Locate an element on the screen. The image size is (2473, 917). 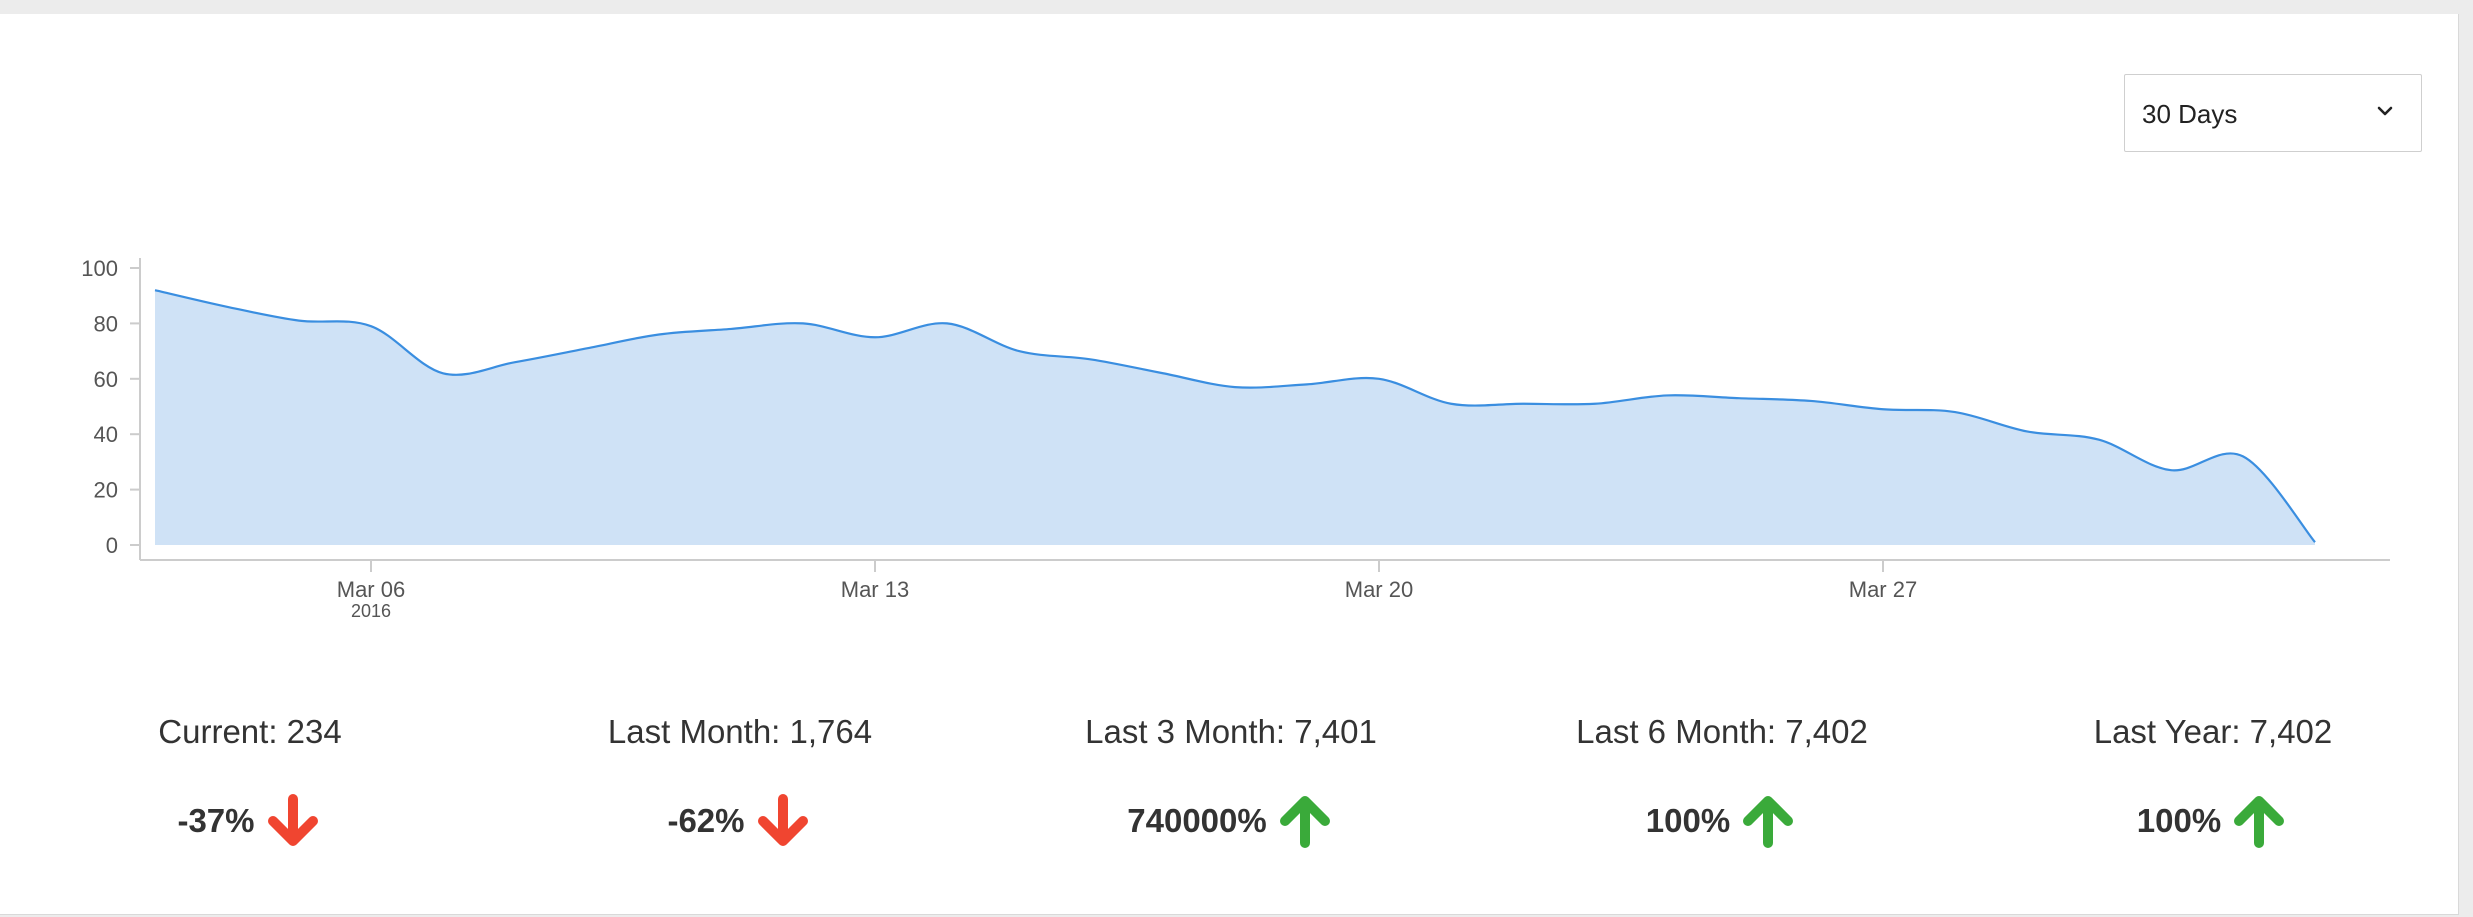
x-tick-label: Mar 13 is located at coordinates (875, 589).